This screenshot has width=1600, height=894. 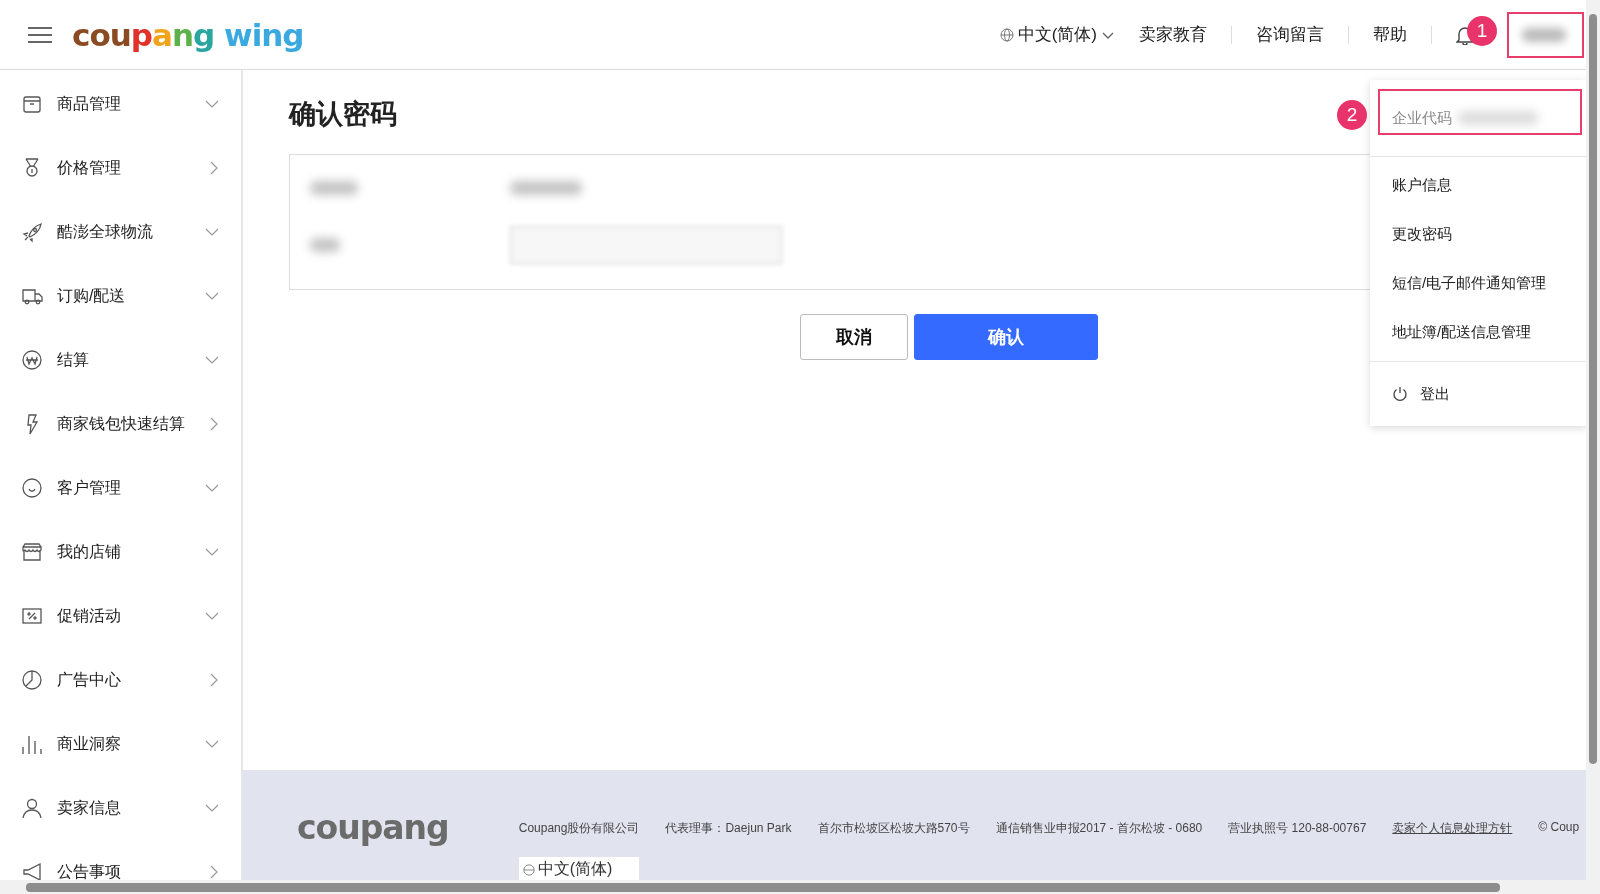 What do you see at coordinates (1173, 34) in the screenshot?
I see `header-link: 卖家教育` at bounding box center [1173, 34].